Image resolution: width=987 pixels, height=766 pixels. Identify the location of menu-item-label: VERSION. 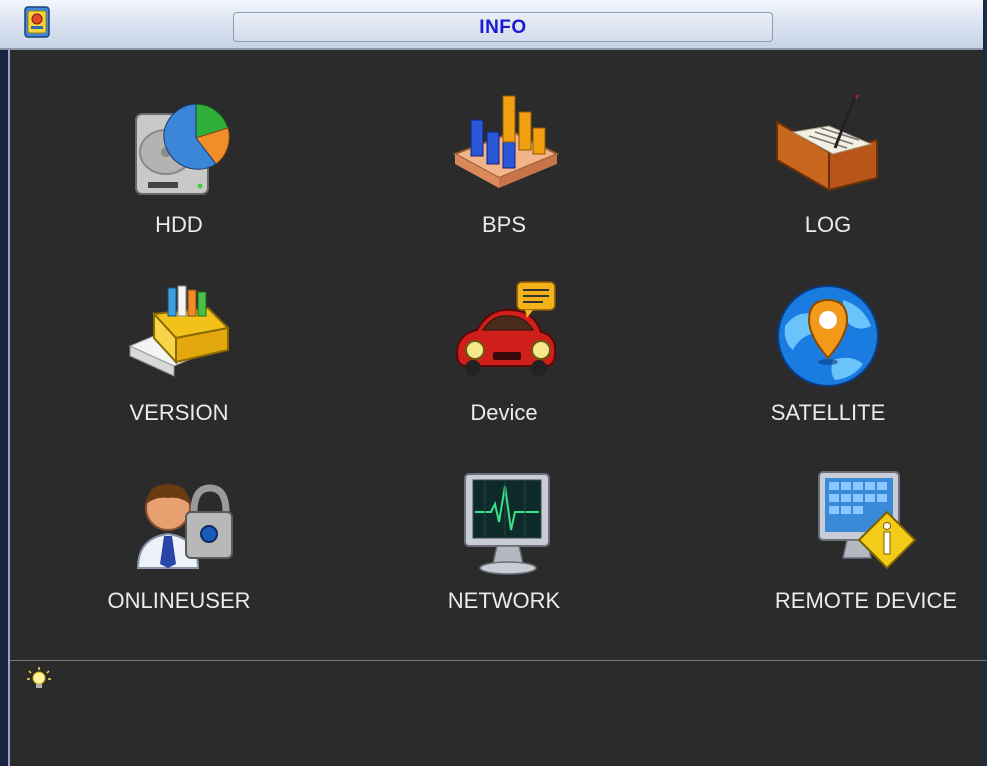
(179, 412).